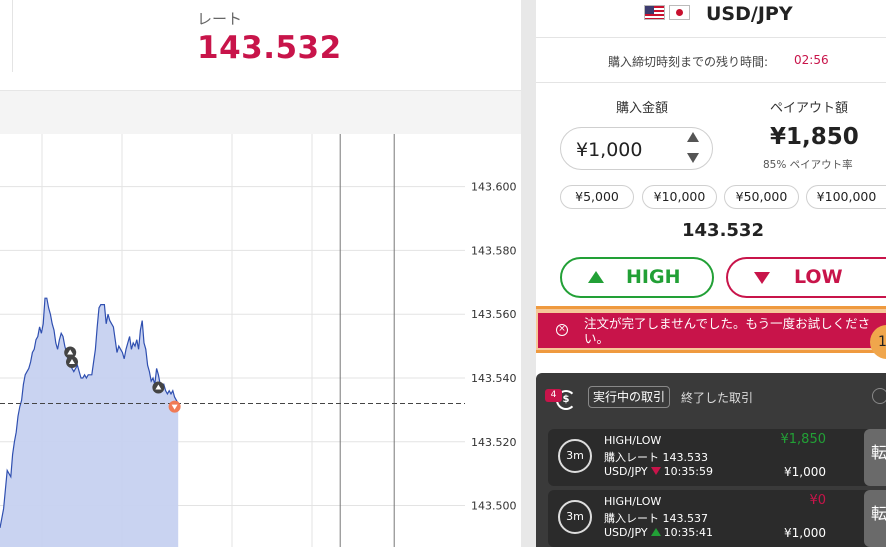 This screenshot has height=547, width=886. I want to click on rate-value: 143.532, so click(269, 48).